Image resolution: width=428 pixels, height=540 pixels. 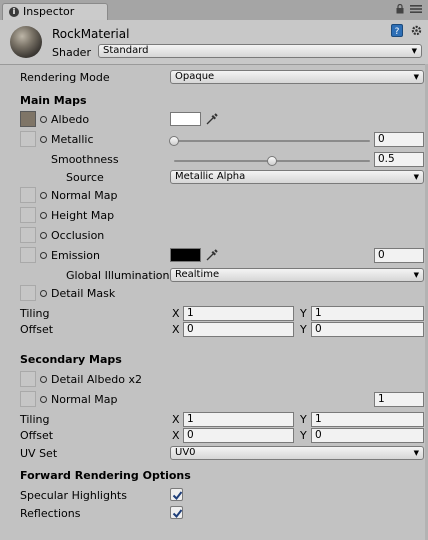 What do you see at coordinates (37, 435) in the screenshot?
I see `secondary-offset-label: Offset` at bounding box center [37, 435].